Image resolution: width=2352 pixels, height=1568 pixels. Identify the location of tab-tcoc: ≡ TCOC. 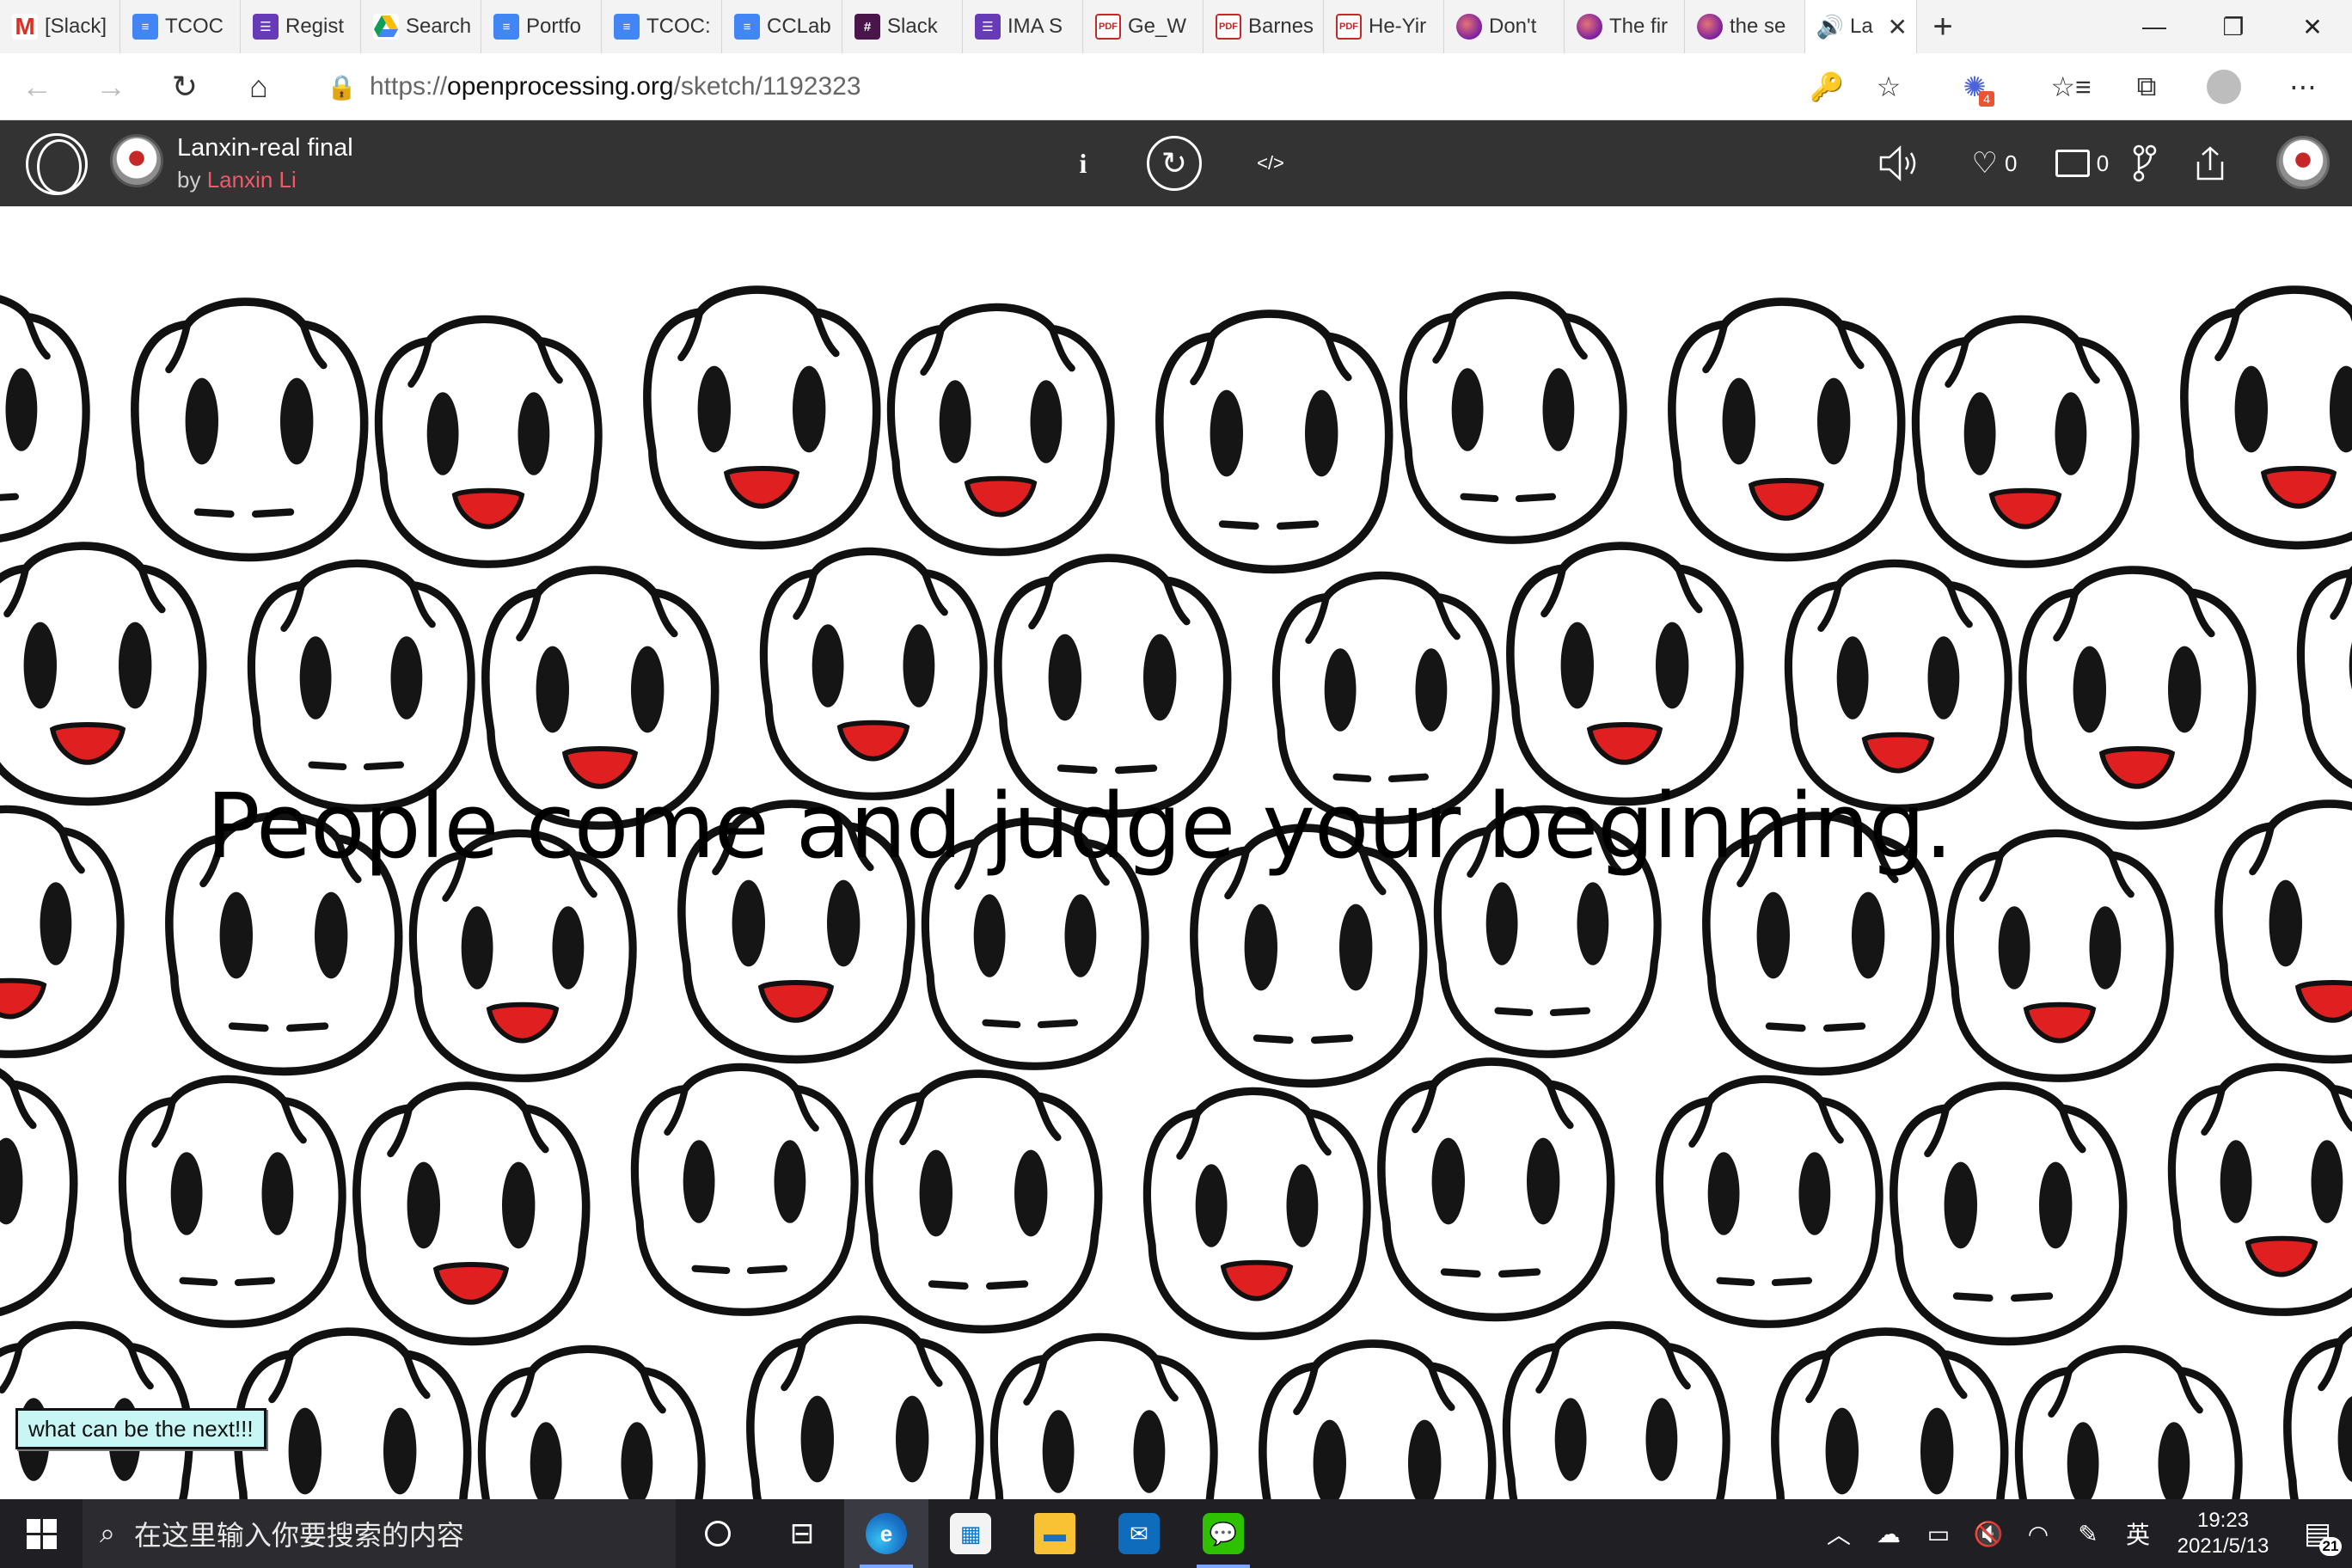
(180, 26).